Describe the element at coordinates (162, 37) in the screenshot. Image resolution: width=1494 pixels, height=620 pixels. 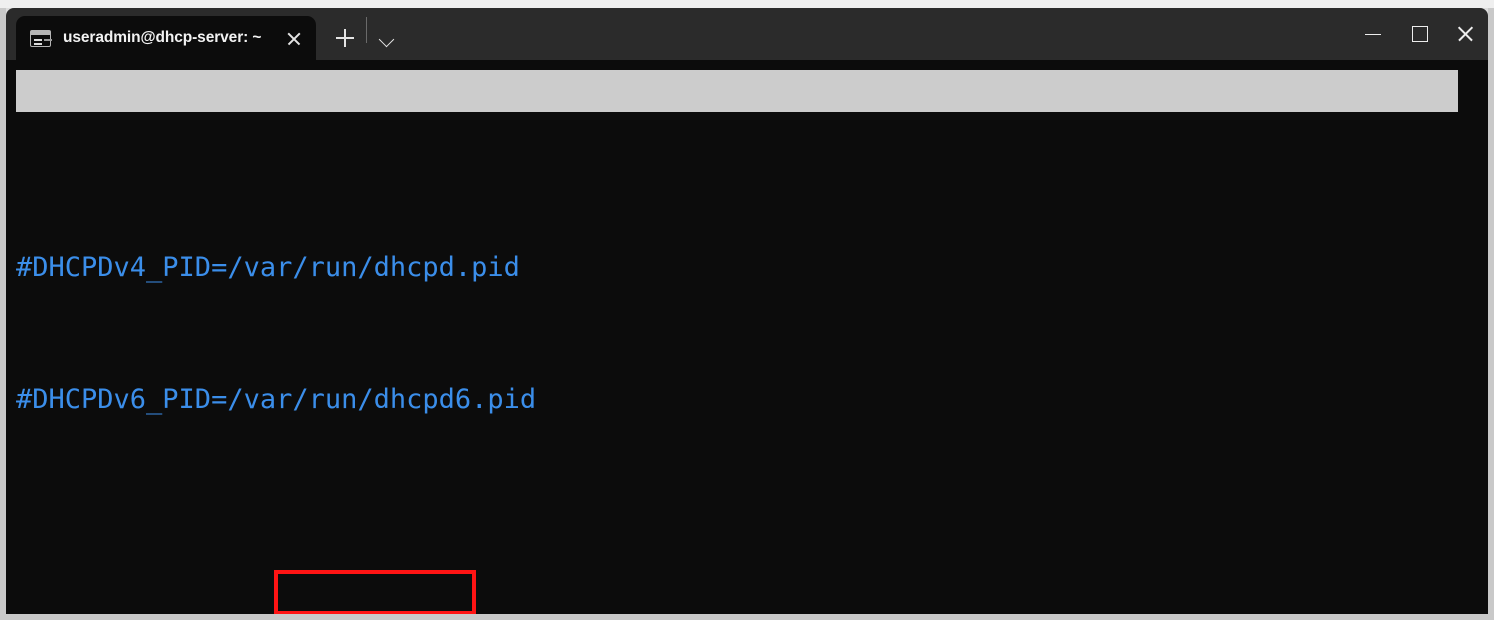
I see `tab-title: useradmin@dhcp-server: ~` at that location.